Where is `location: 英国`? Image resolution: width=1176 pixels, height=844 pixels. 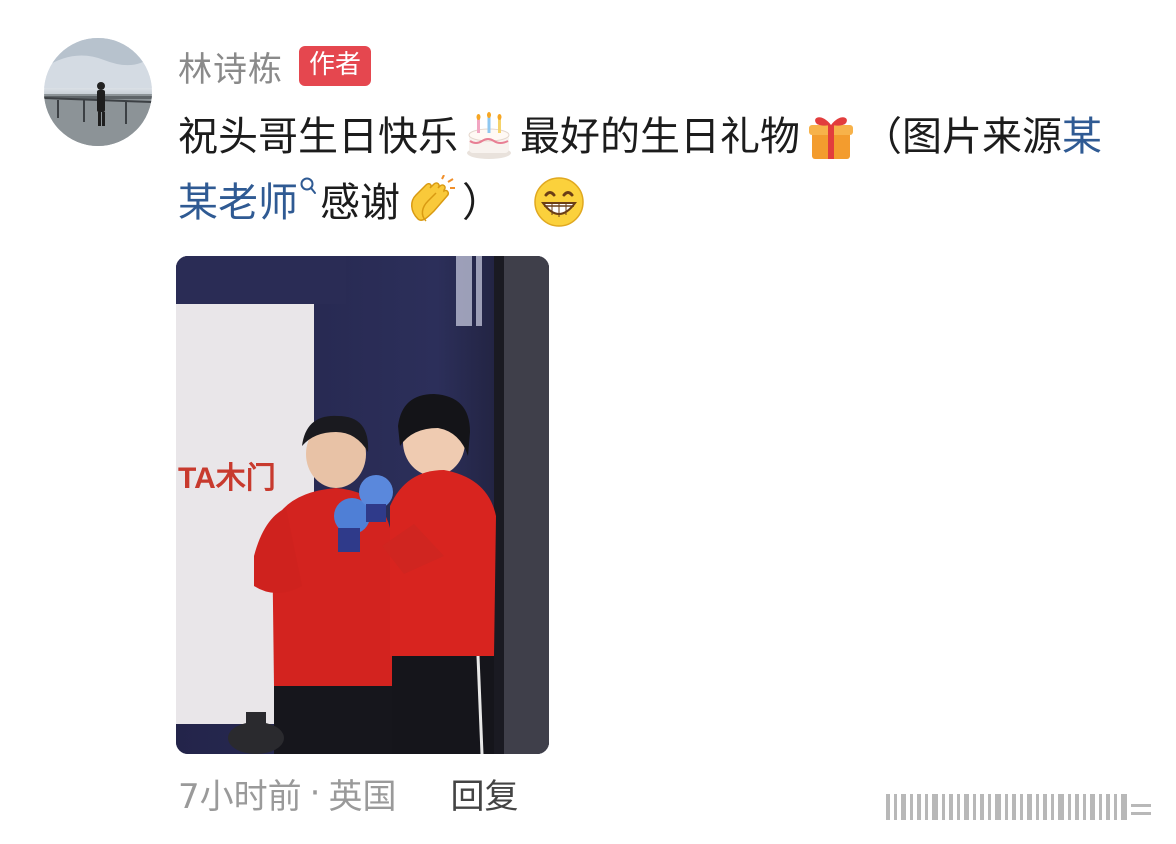
location: 英国 is located at coordinates (362, 796).